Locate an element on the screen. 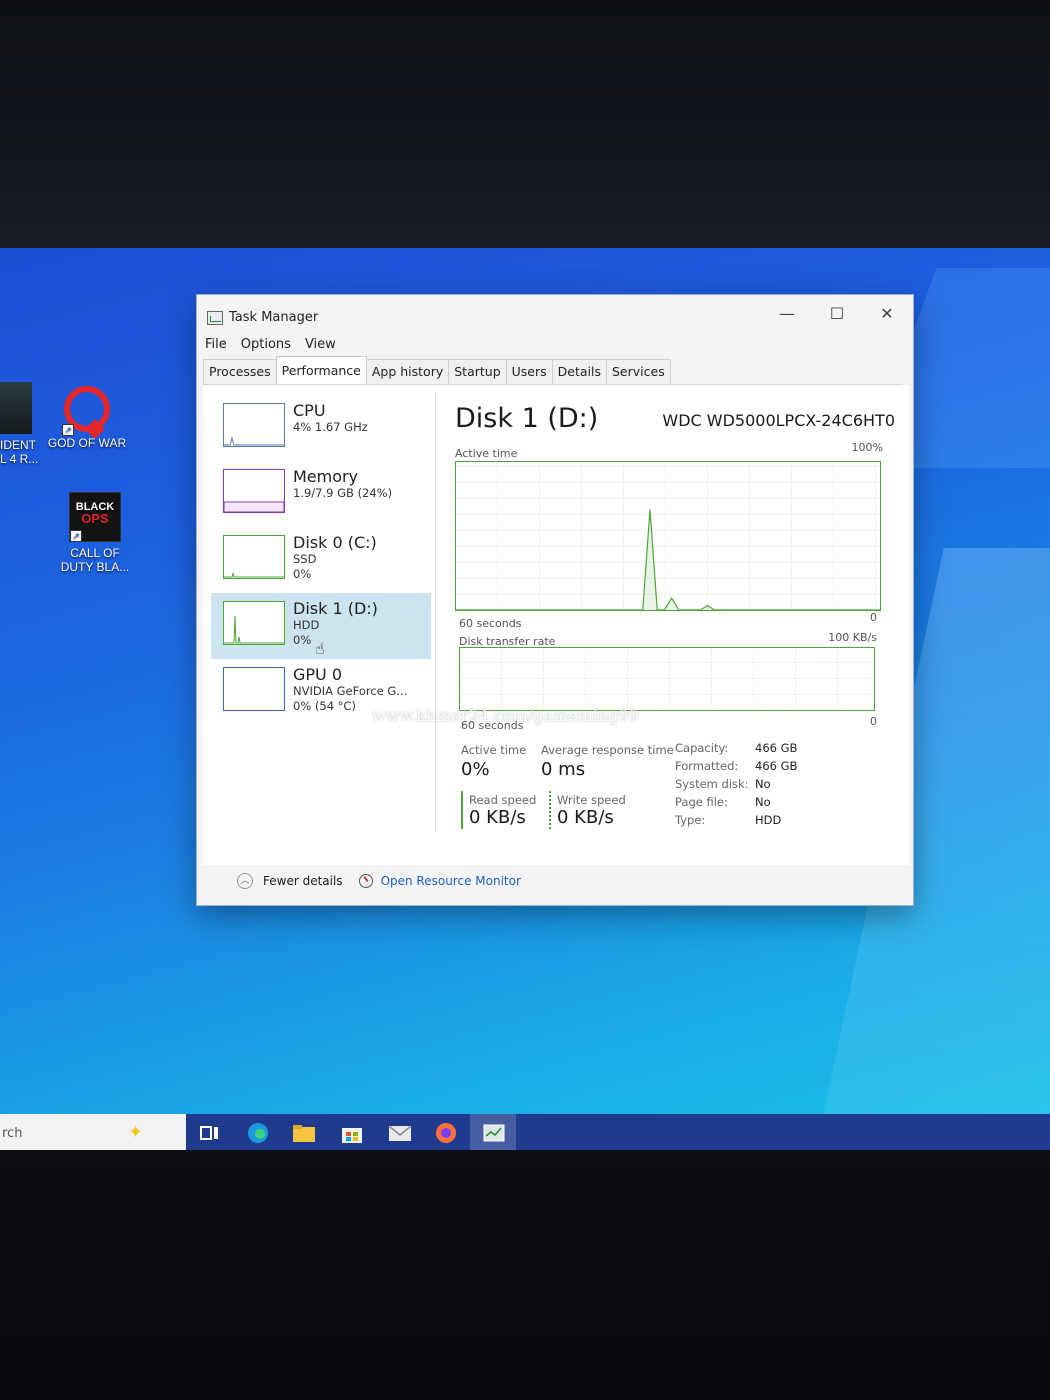  sidebar-item-disk-0: Disk 0 (C:) SSD 0% is located at coordinates (321, 560).